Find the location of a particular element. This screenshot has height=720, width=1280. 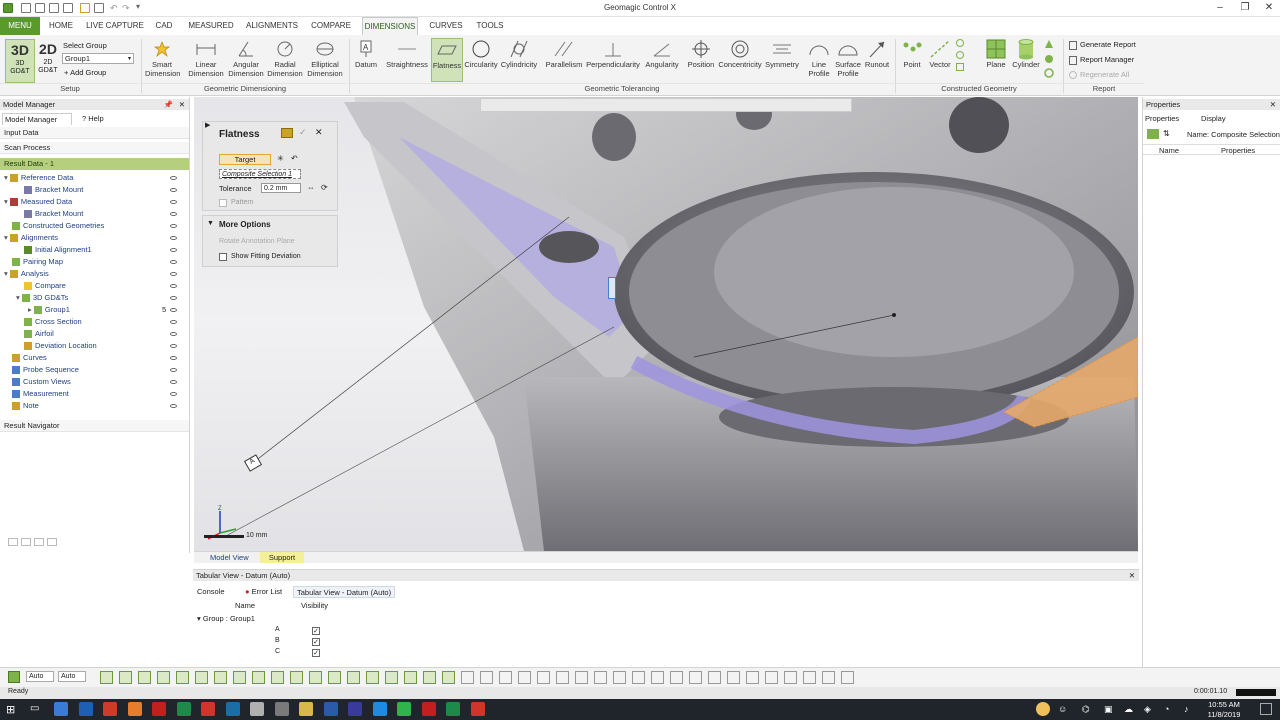

view-toolbar is located at coordinates (666, 105).